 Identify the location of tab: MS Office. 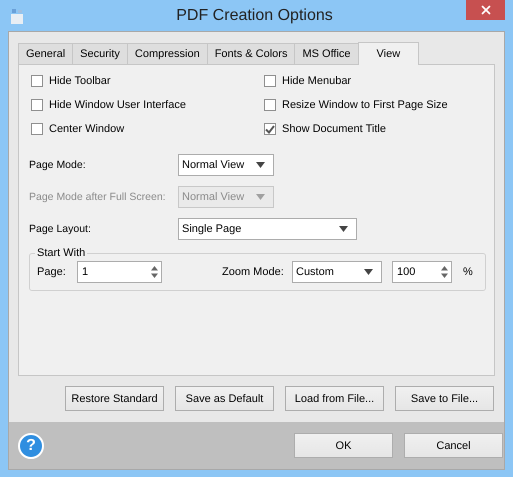
(326, 53).